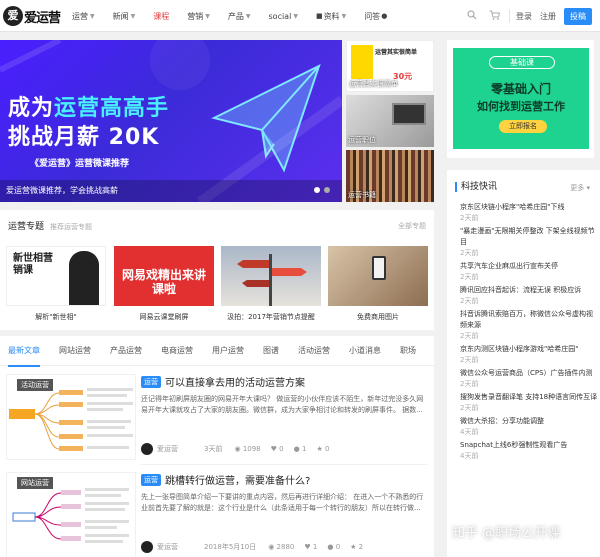  I want to click on enroll-button: 立即报名, so click(523, 126).